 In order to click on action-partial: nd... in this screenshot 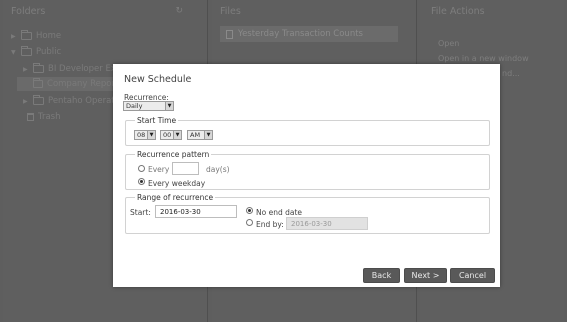, I will do `click(511, 73)`.